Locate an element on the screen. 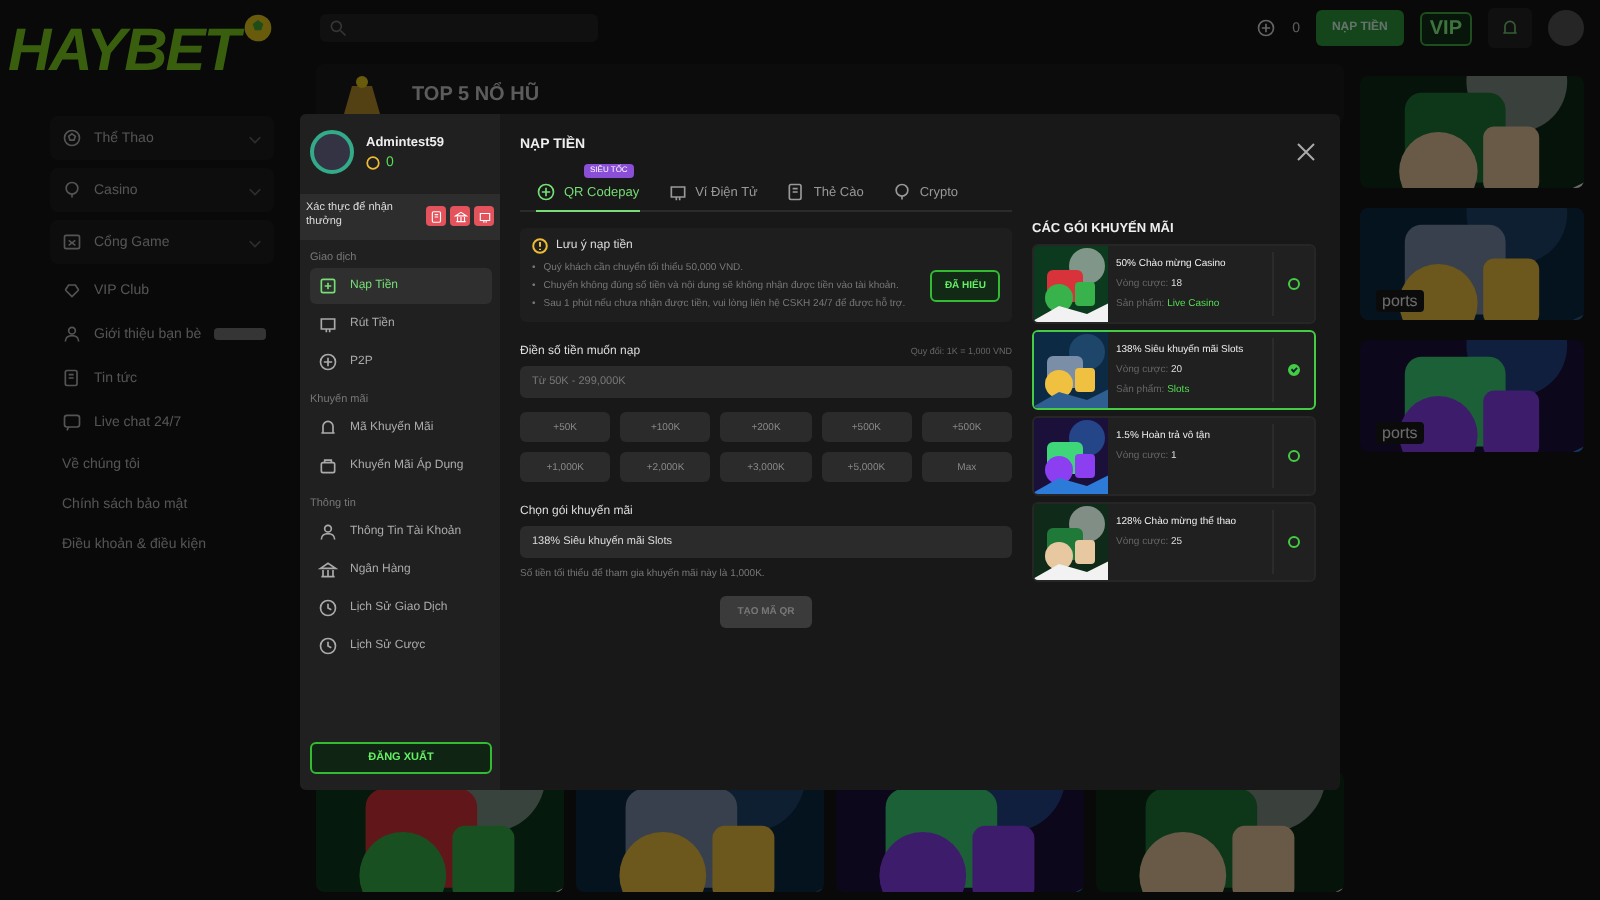 Image resolution: width=1600 pixels, height=900 pixels. avatar is located at coordinates (332, 152).